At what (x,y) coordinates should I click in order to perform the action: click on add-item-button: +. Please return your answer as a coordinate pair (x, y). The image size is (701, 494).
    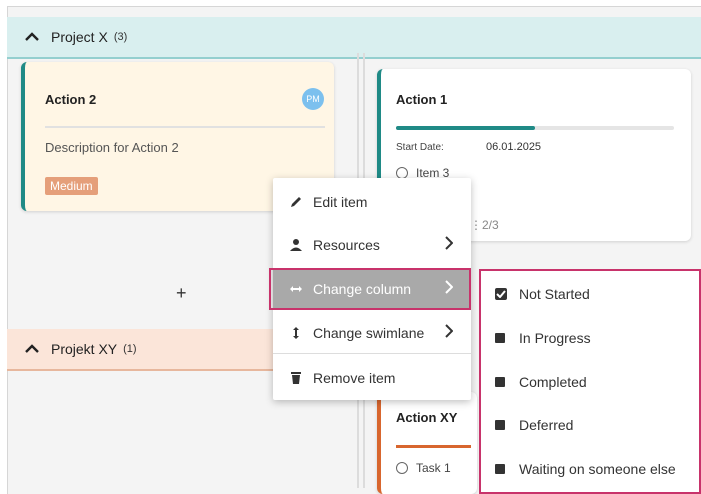
    Looking at the image, I should click on (181, 293).